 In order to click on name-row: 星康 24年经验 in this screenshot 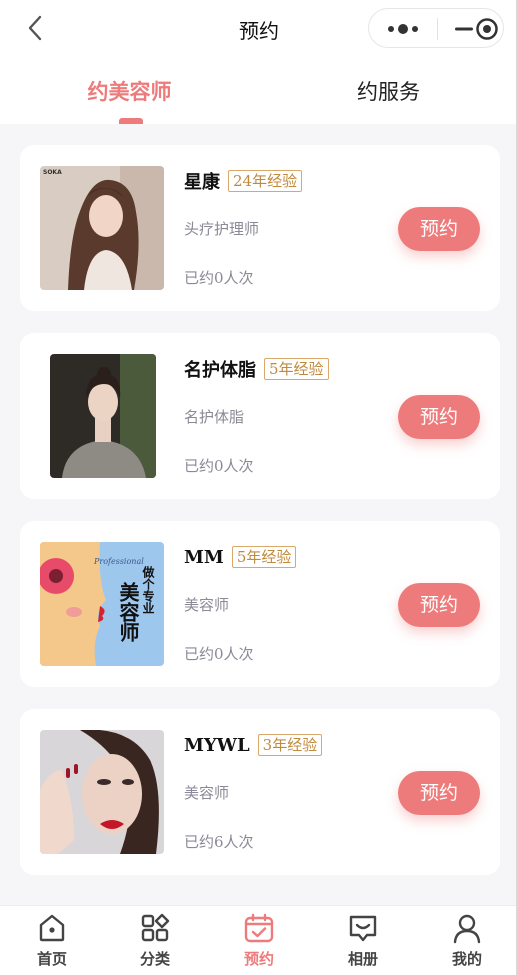, I will do `click(243, 181)`.